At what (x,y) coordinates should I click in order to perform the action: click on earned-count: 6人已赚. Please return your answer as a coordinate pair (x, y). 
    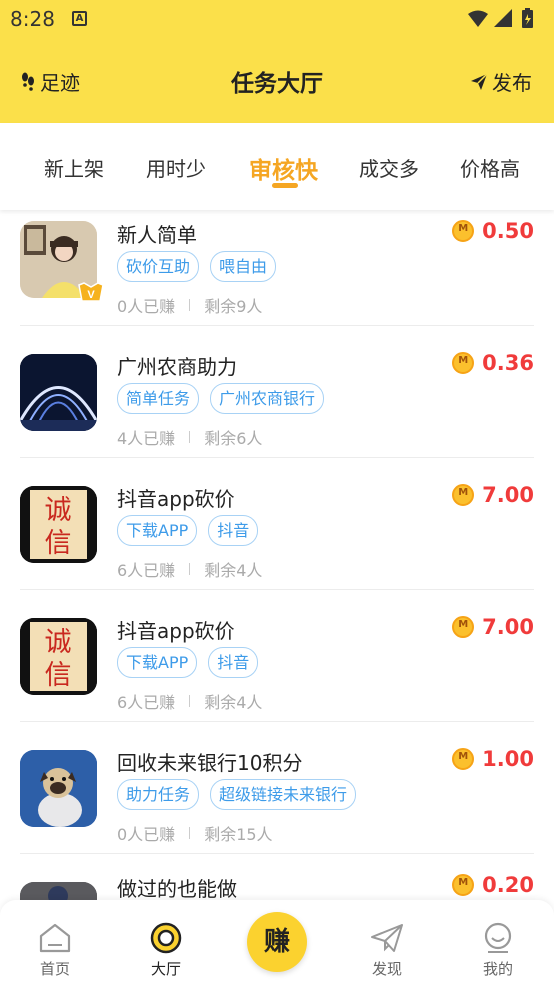
    Looking at the image, I should click on (146, 570).